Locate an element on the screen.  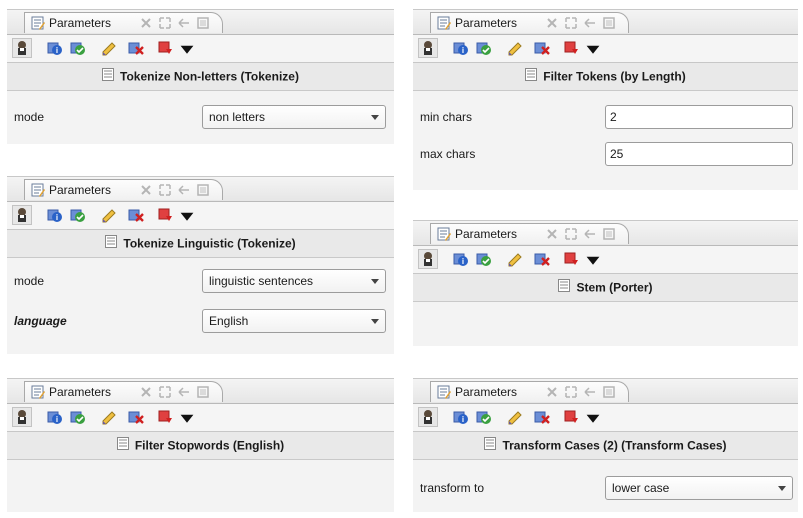
mode-select: linguistic sentences is located at coordinates (294, 281).